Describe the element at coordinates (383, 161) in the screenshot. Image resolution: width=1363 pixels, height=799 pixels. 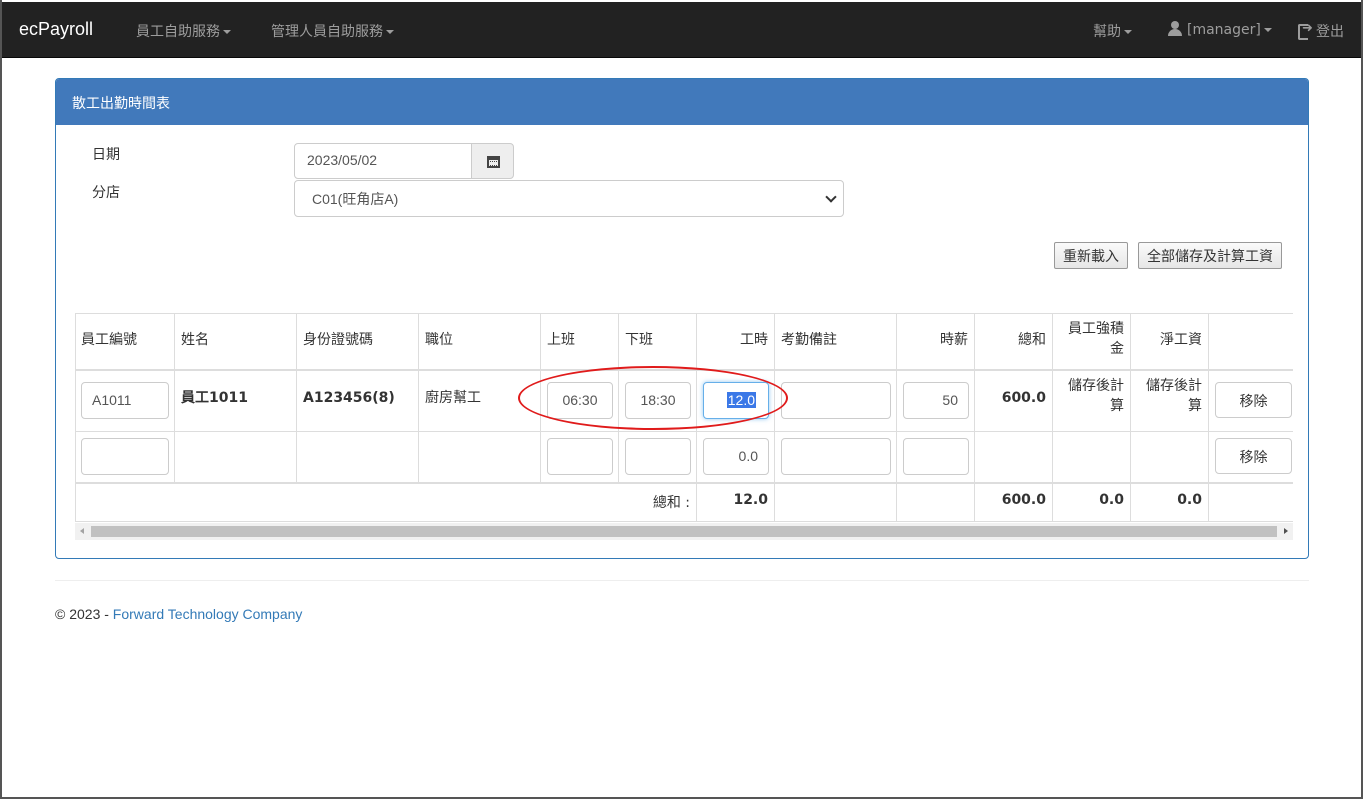
I see `date-input: 2023/05/02` at that location.